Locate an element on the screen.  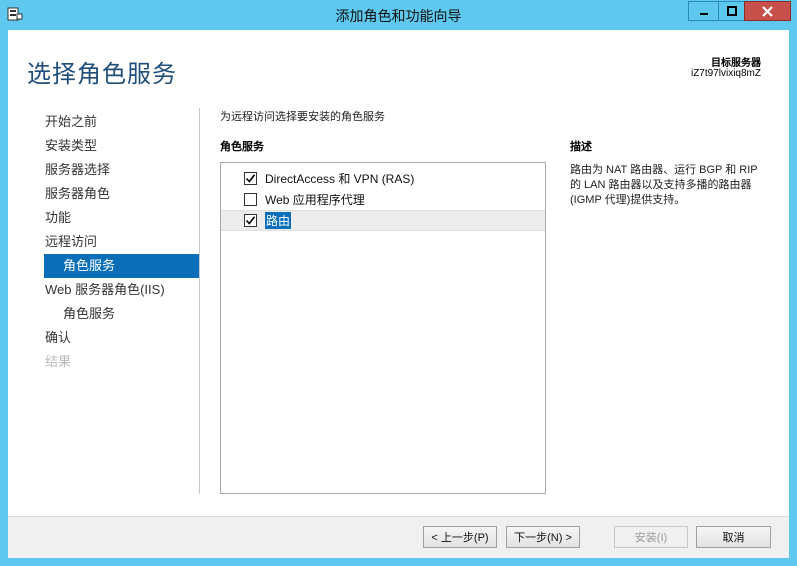
next-button: 下一步(N) > is located at coordinates (543, 537).